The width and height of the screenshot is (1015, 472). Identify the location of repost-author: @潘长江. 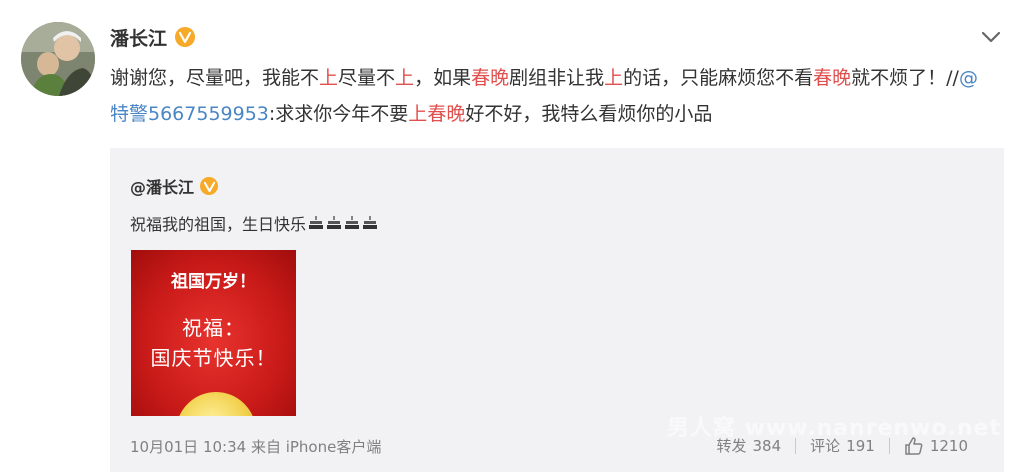
(174, 186).